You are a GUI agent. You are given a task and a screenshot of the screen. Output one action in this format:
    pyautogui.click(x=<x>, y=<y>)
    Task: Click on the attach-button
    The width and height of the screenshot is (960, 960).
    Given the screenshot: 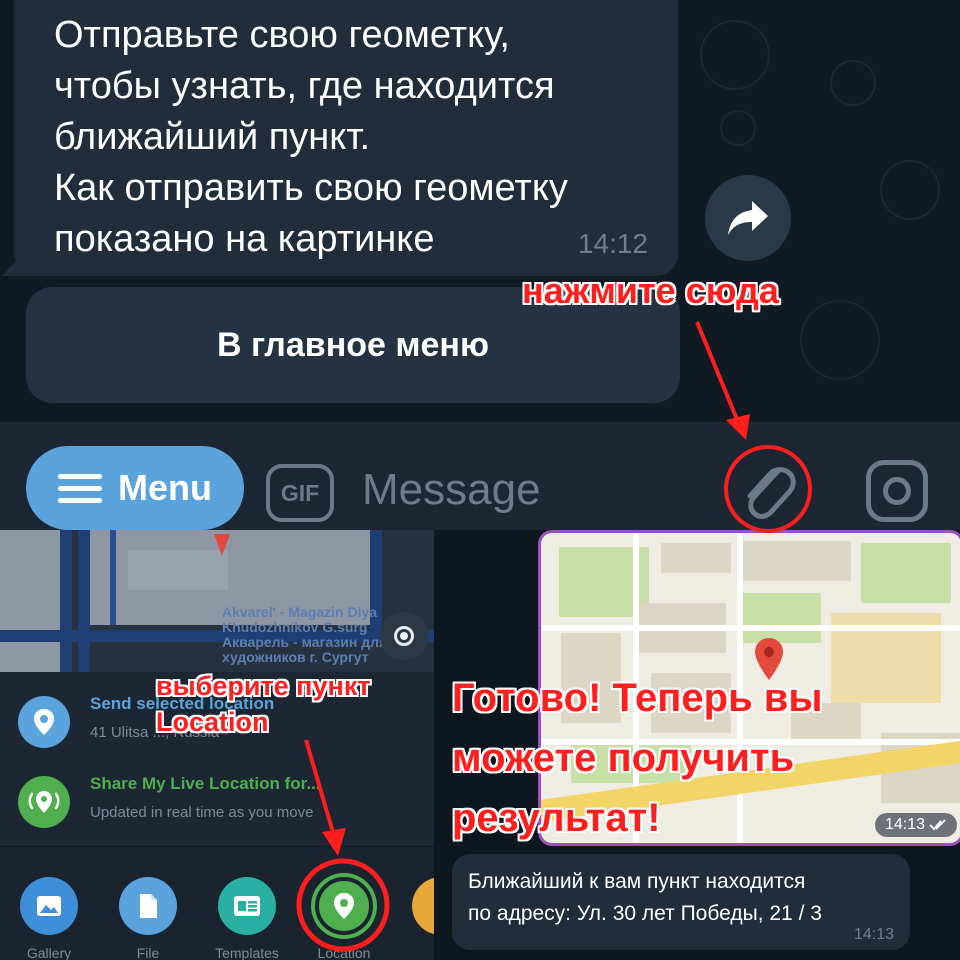 What is the action you would take?
    pyautogui.click(x=768, y=490)
    